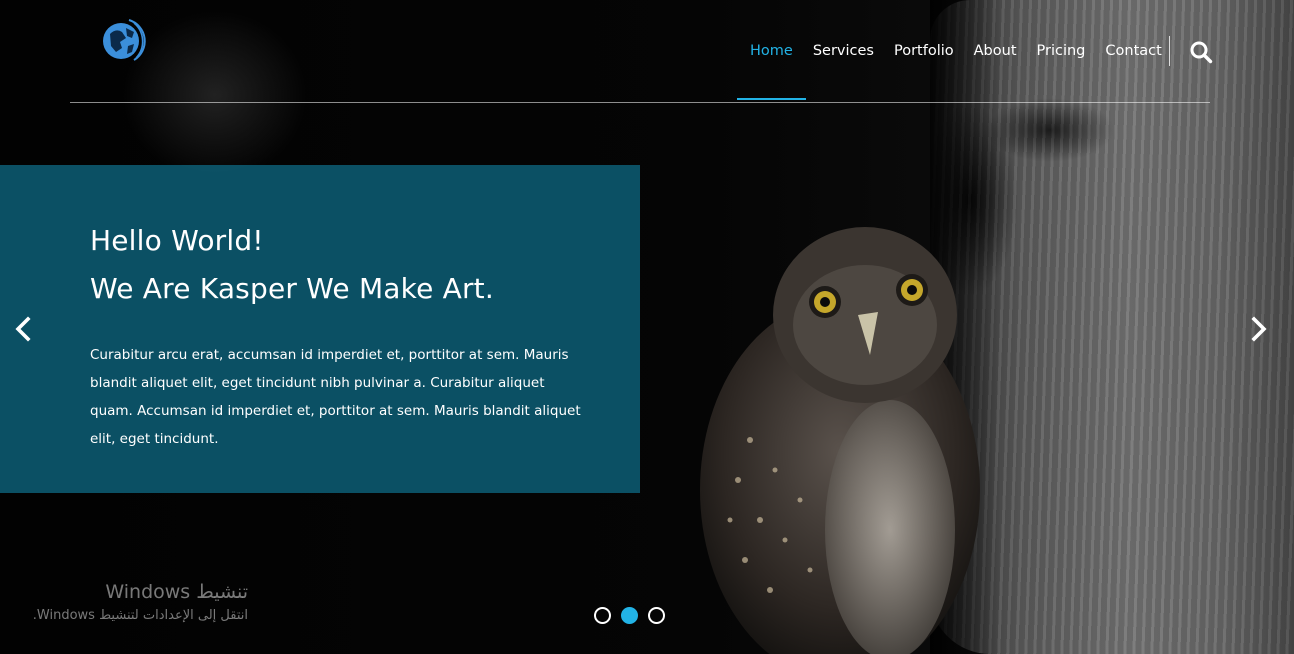  What do you see at coordinates (1133, 51) in the screenshot?
I see `nav-link-contact: Contact` at bounding box center [1133, 51].